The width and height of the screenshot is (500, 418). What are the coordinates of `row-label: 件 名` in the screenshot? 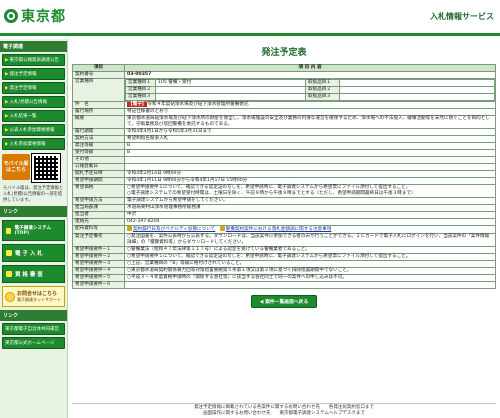 It's located at (98, 105).